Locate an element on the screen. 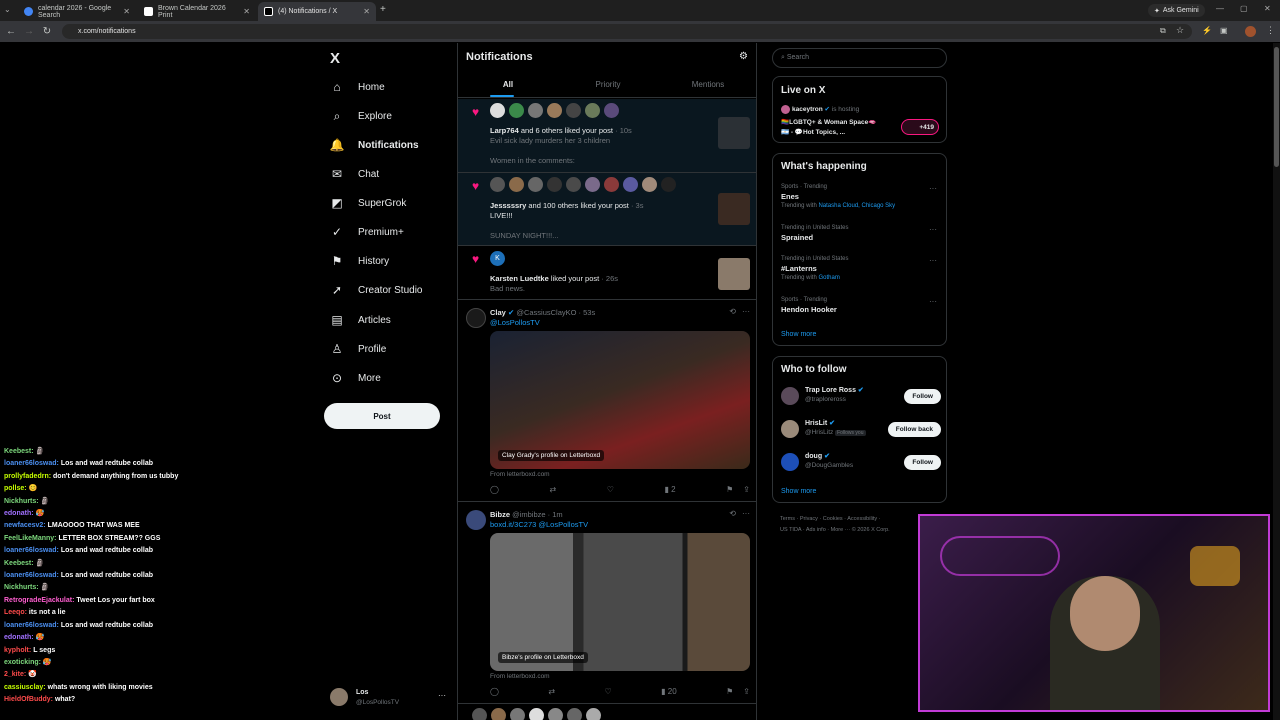 The image size is (1280, 720). follow-suggestion: Trap Lore Ross ✔ @traploreross Follow is located at coordinates (861, 397).